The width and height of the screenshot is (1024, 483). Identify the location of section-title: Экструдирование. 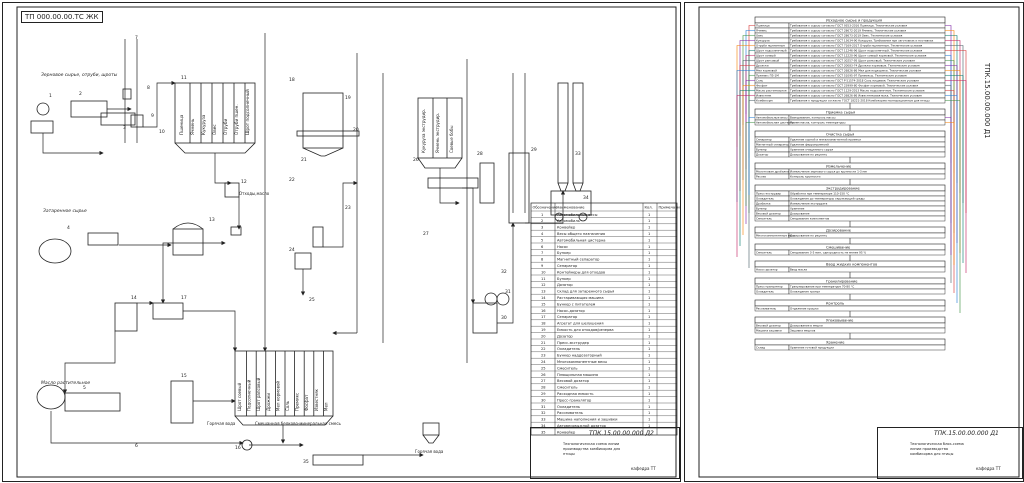
(843, 189).